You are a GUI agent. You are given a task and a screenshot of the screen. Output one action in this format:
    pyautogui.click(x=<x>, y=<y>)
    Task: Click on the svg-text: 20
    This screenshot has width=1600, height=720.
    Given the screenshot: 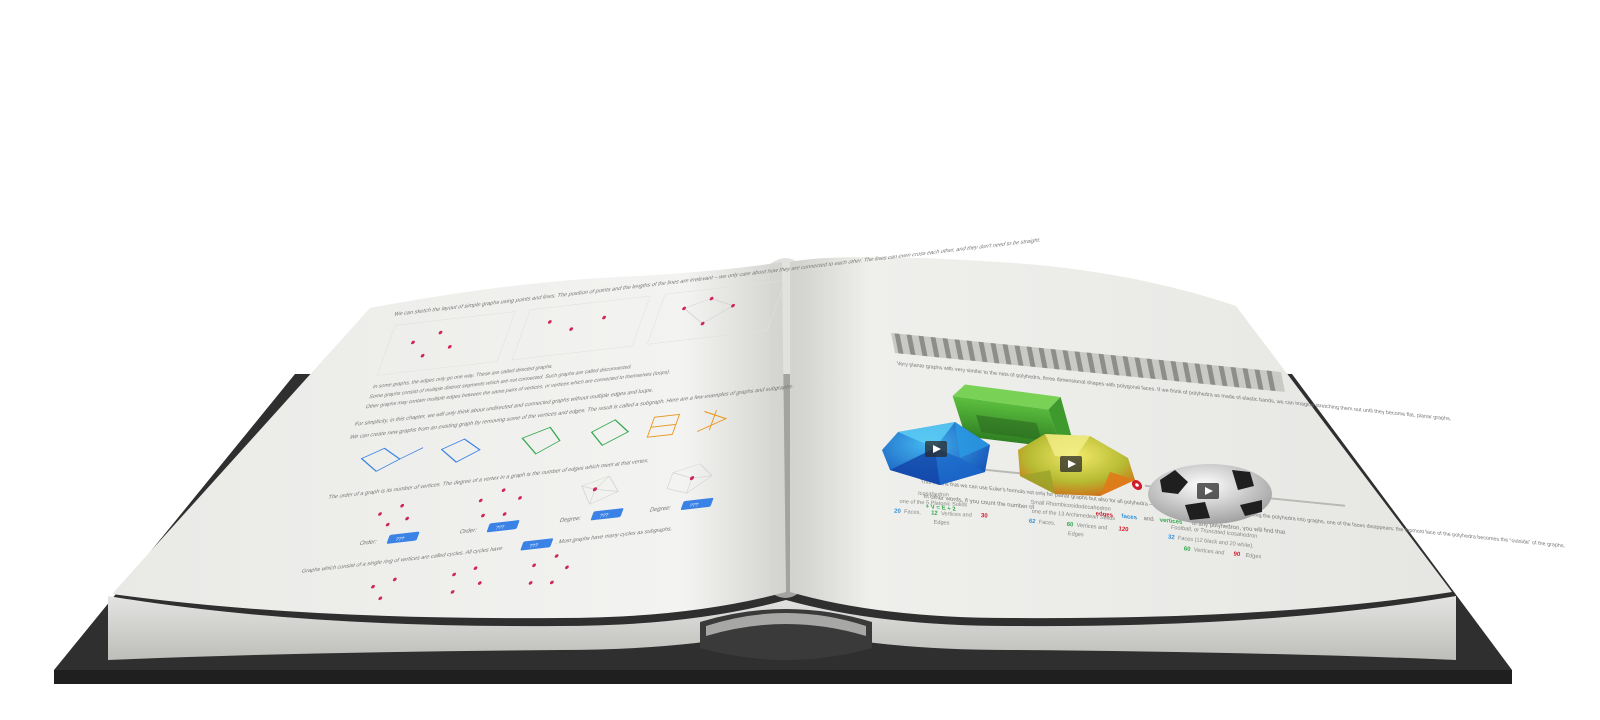 What is the action you would take?
    pyautogui.click(x=898, y=512)
    